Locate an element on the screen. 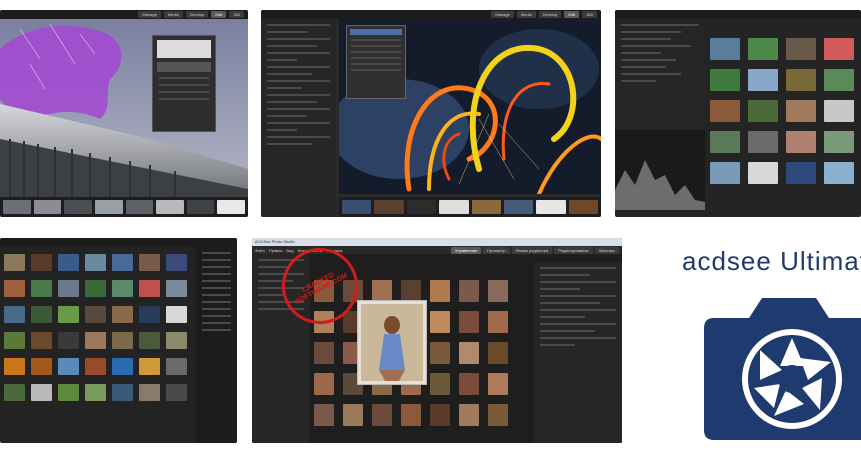  tile2-filmstrip is located at coordinates (470, 207).